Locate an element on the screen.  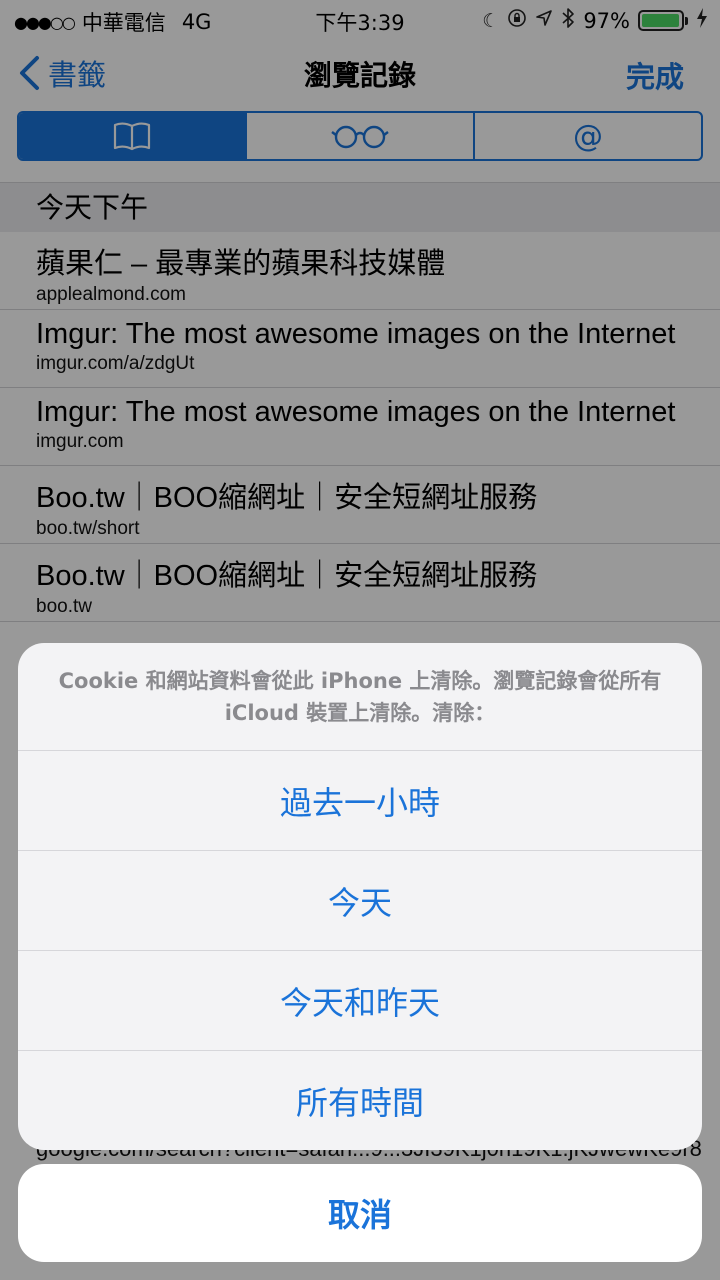
clear-today-button: 今天 is located at coordinates (360, 901).